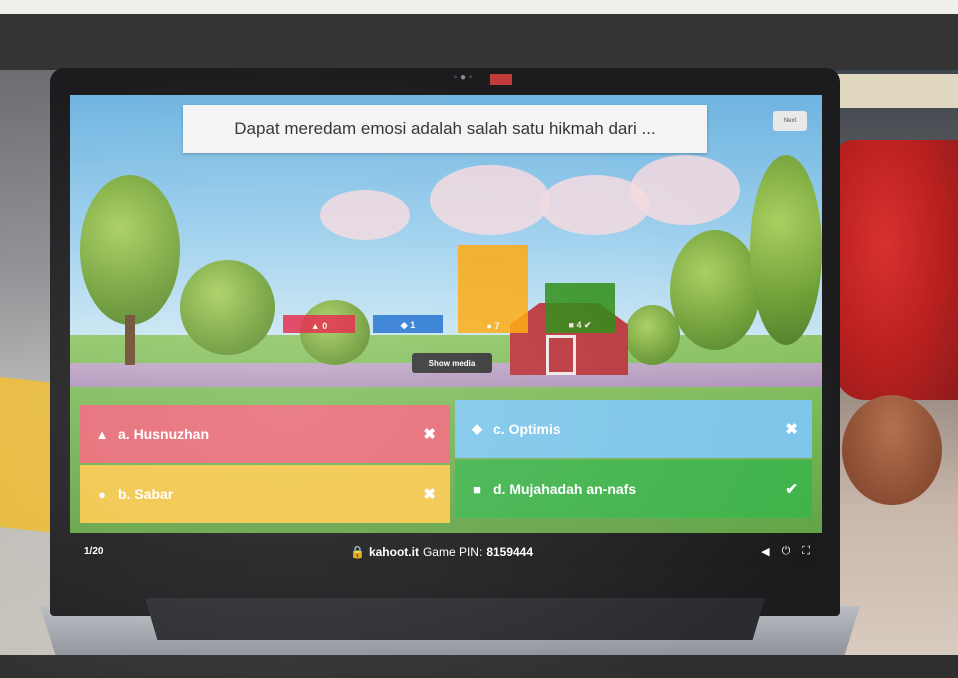  Describe the element at coordinates (501, 79) in the screenshot. I see `webcam-cover` at that location.